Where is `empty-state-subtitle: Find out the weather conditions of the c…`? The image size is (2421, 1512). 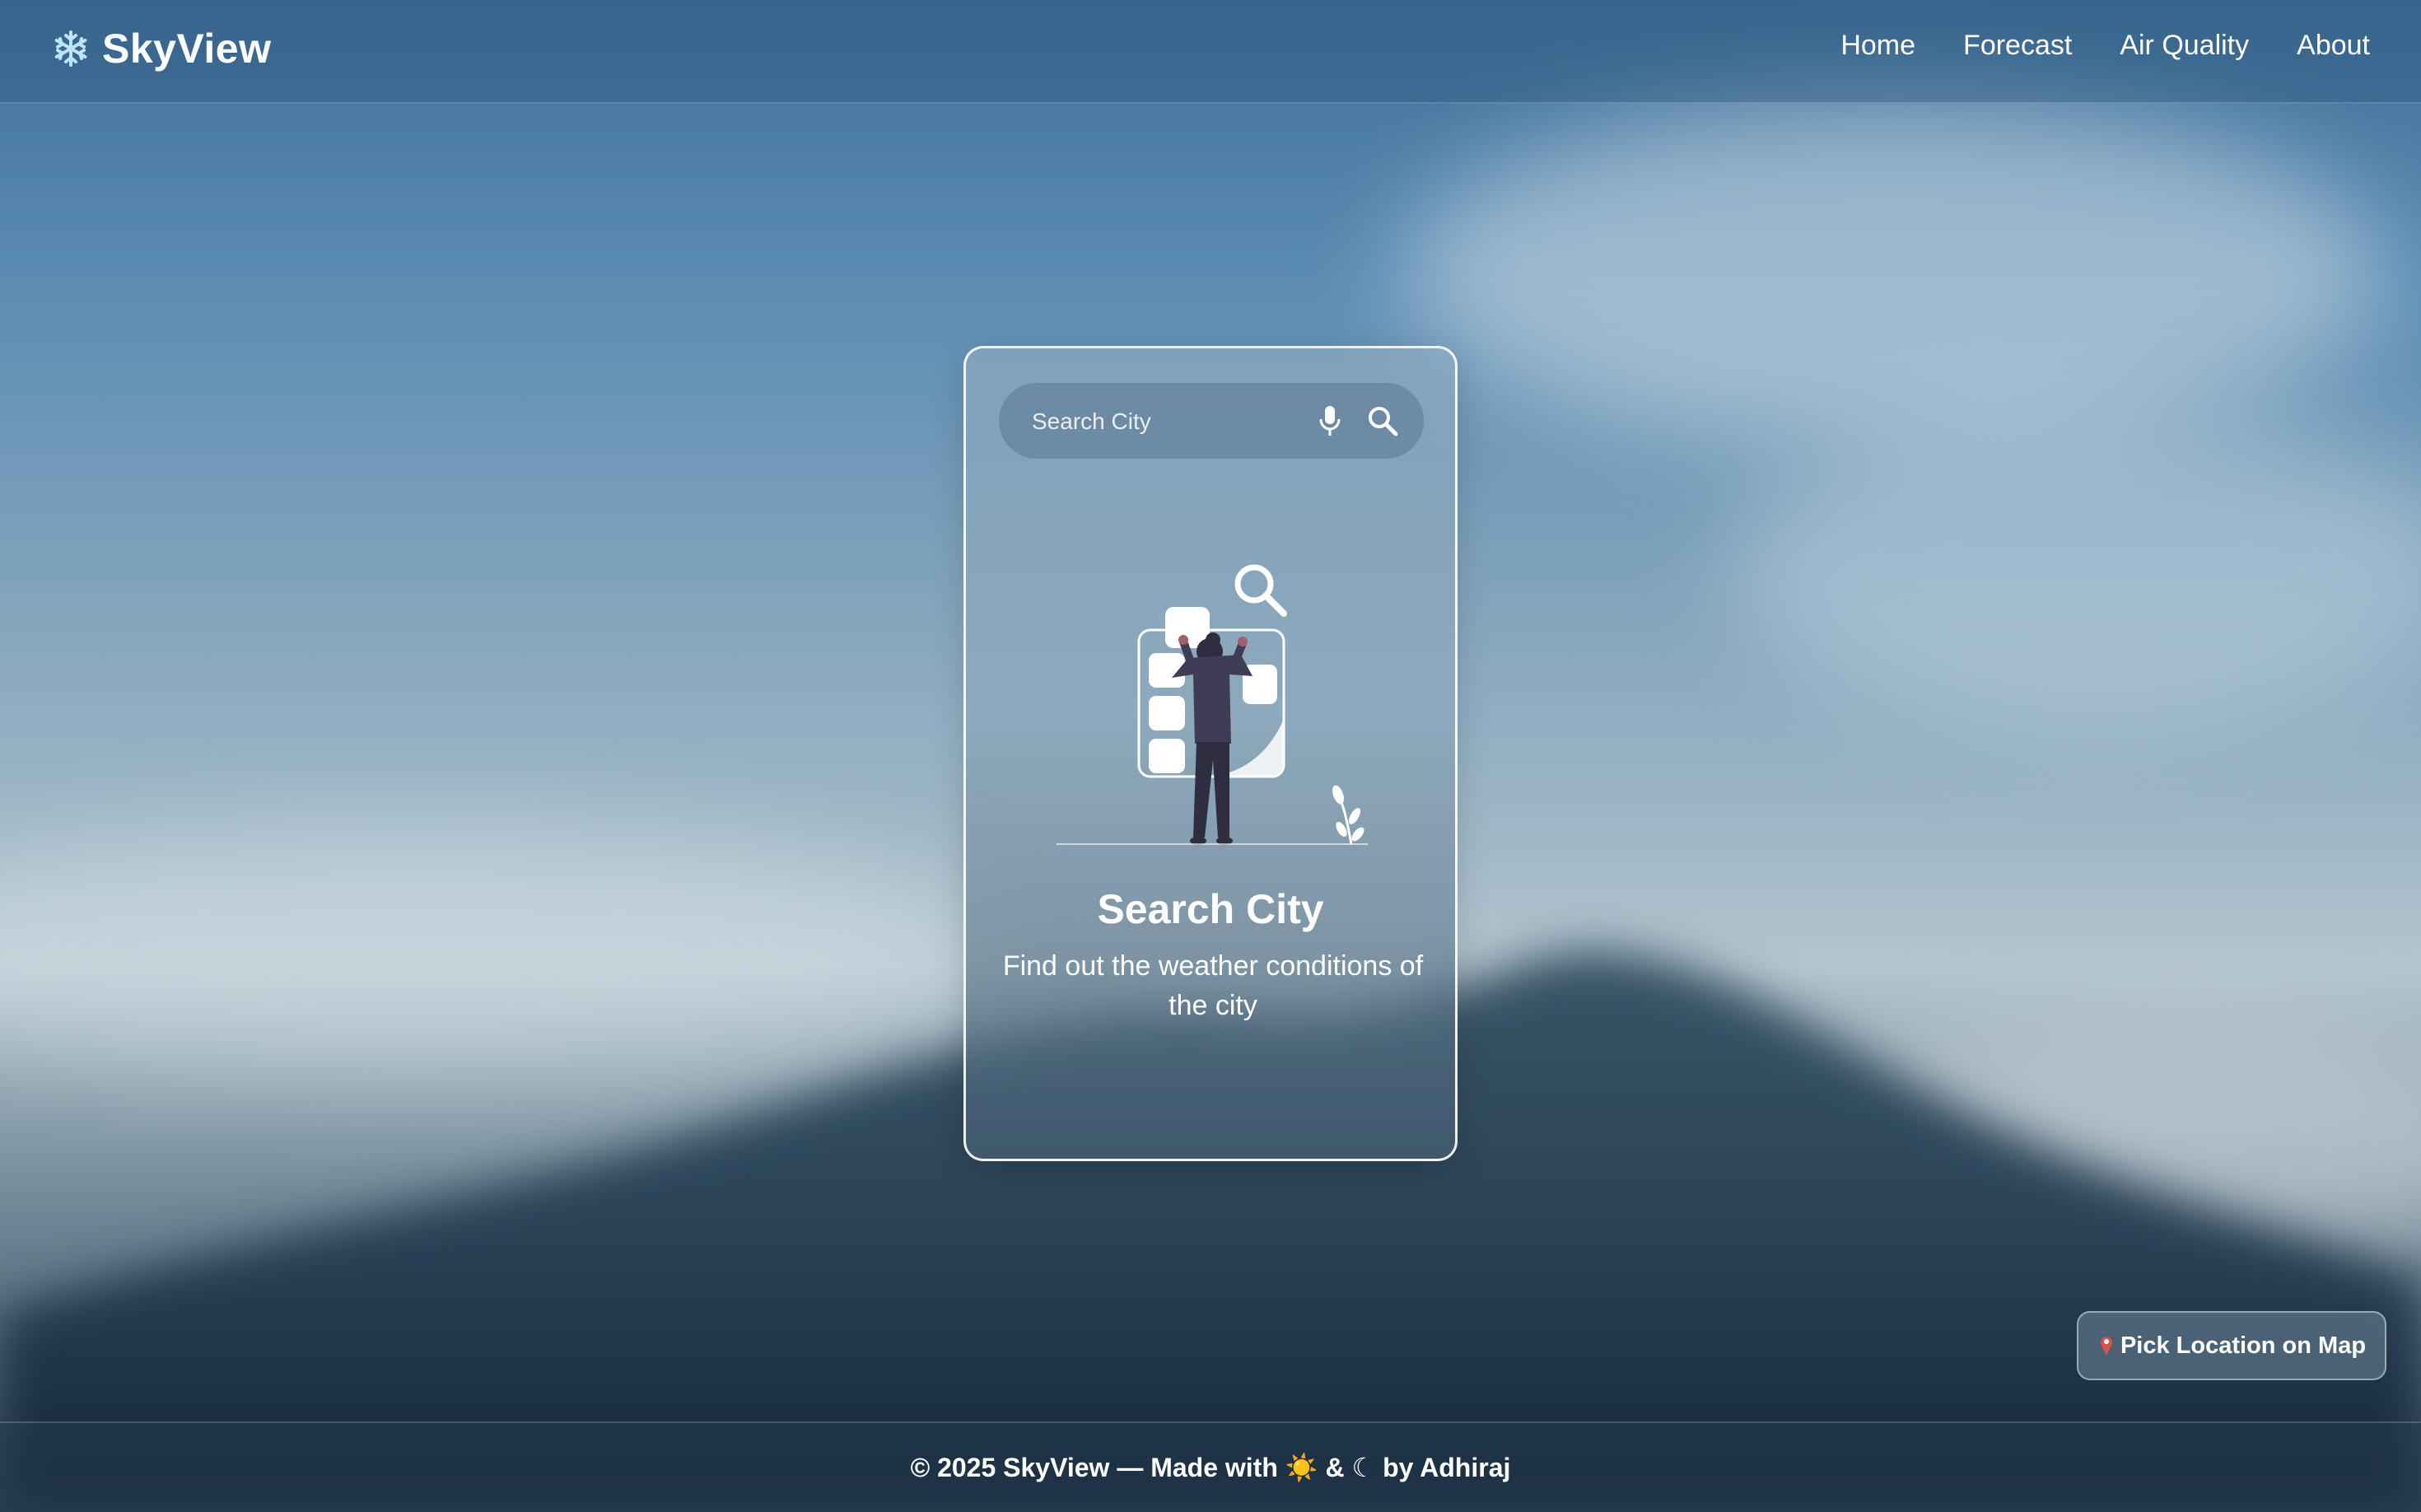
empty-state-subtitle: Find out the weather conditions of the c… is located at coordinates (1213, 985).